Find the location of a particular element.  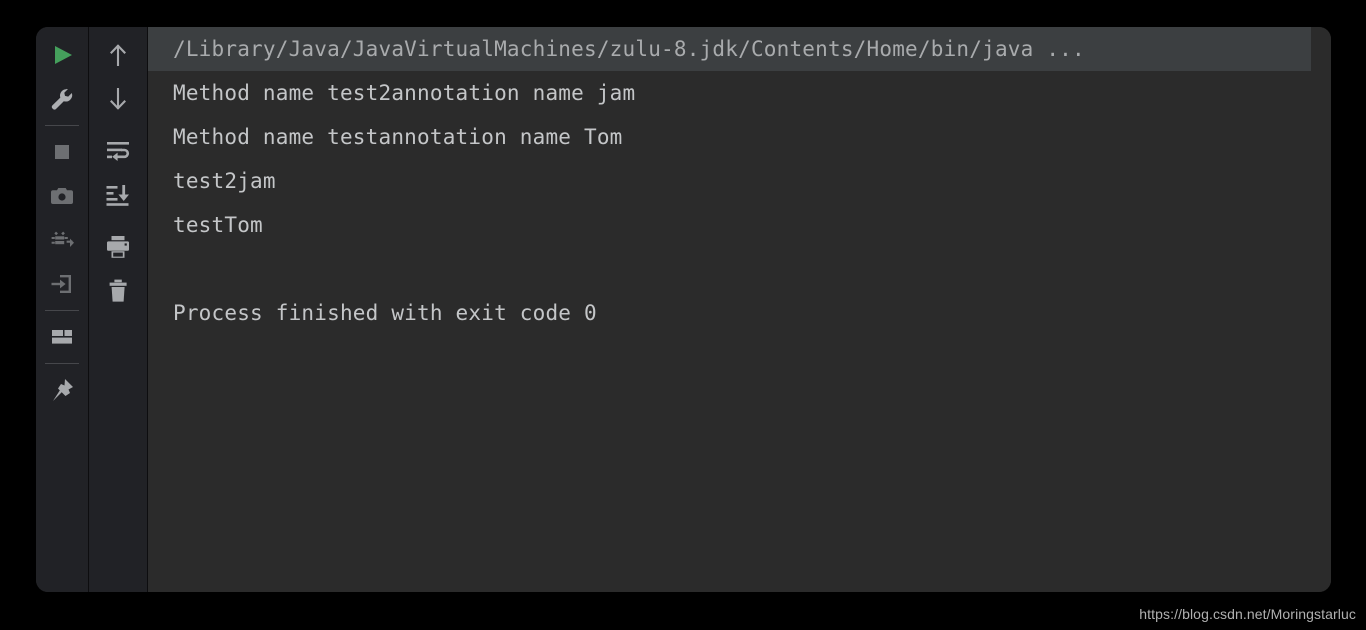

scroll-down-button is located at coordinates (118, 99).